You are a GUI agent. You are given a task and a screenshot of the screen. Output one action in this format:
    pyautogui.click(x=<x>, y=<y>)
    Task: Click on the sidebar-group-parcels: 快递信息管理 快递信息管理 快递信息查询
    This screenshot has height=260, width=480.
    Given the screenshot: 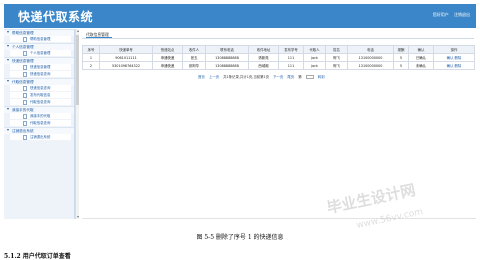 What is the action you would take?
    pyautogui.click(x=39, y=67)
    